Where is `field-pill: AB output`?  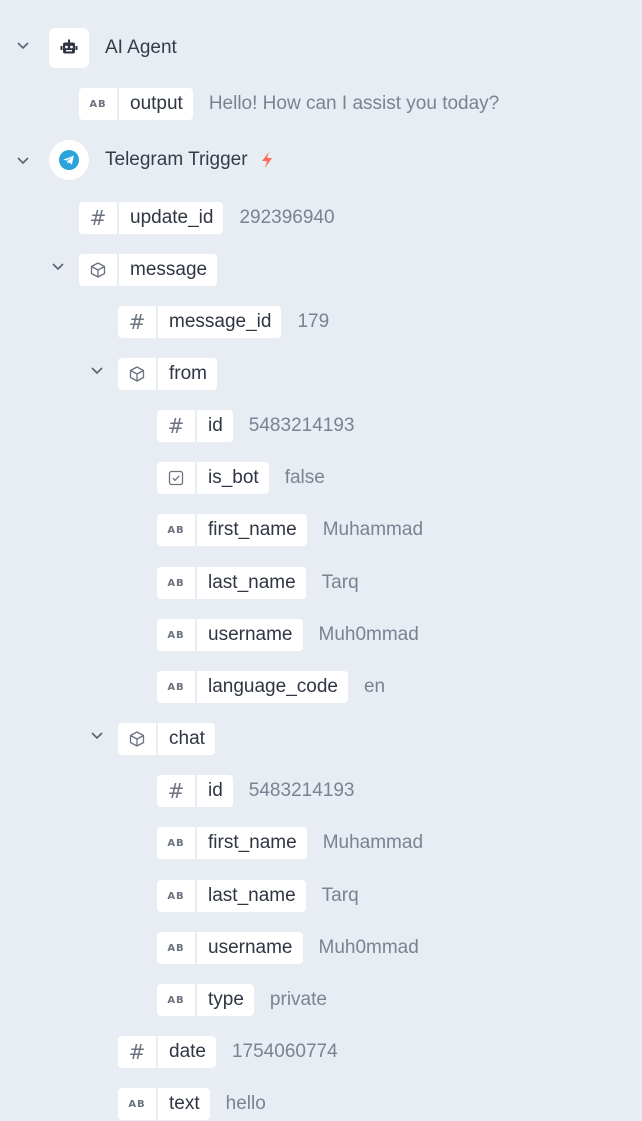 field-pill: AB output is located at coordinates (136, 104).